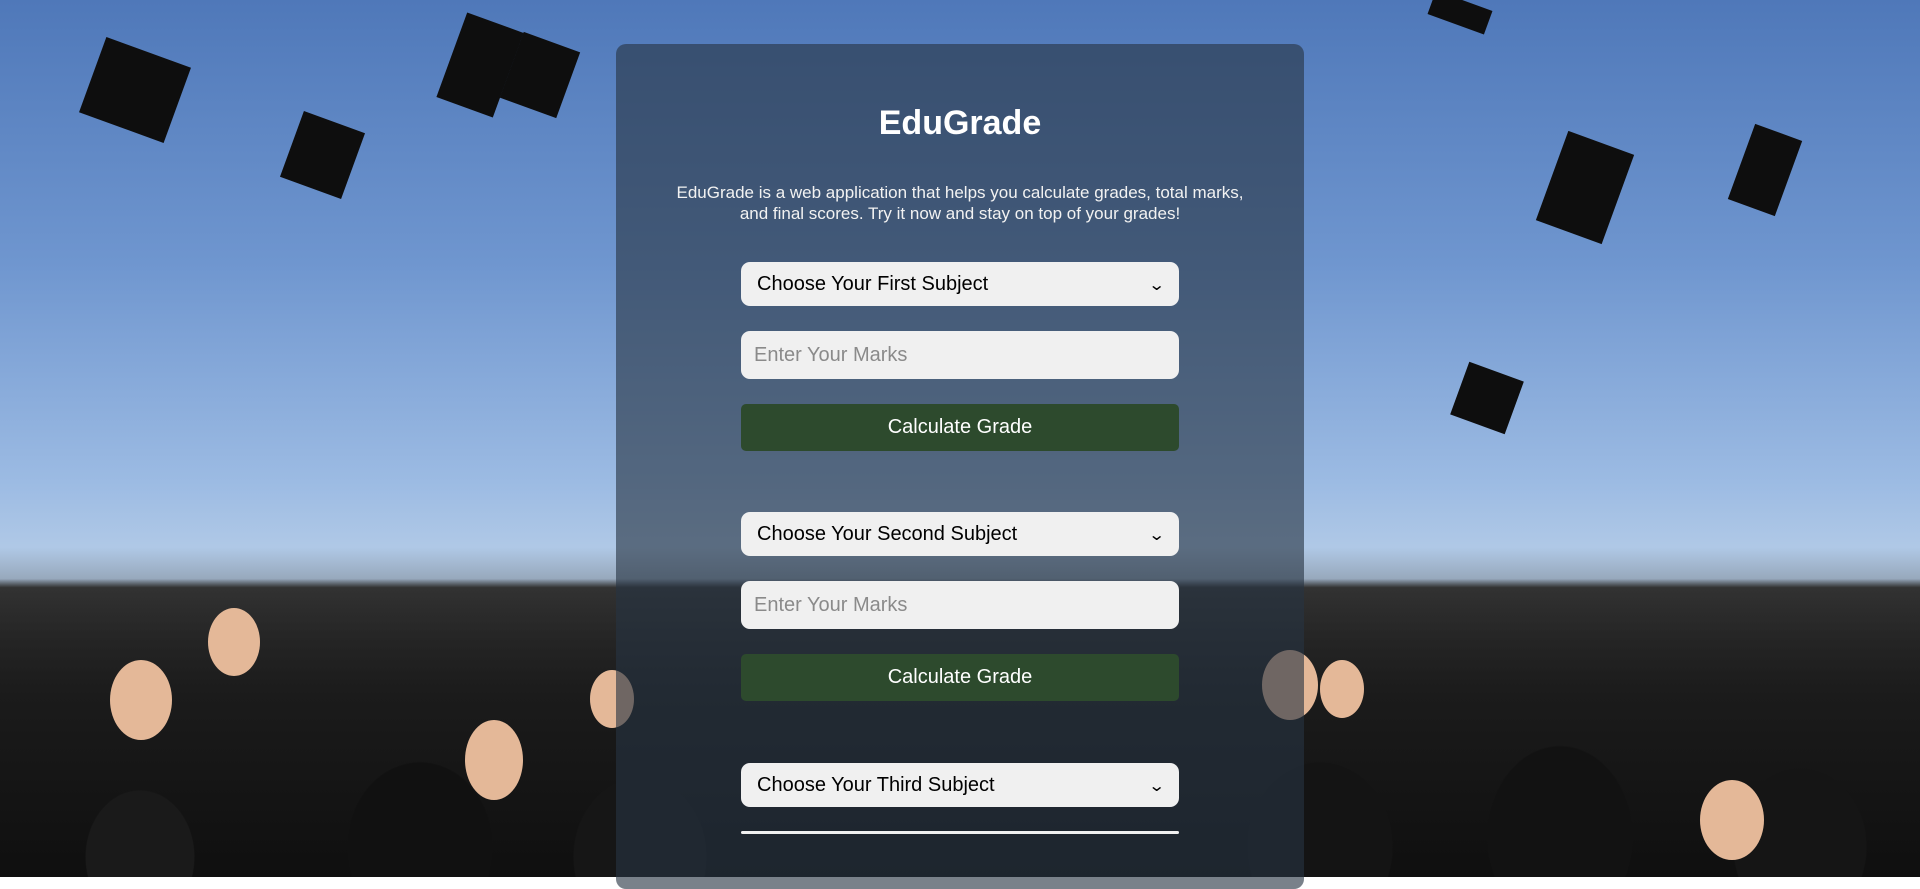  I want to click on first-calculate-grade-button: Calculate Grade, so click(960, 427).